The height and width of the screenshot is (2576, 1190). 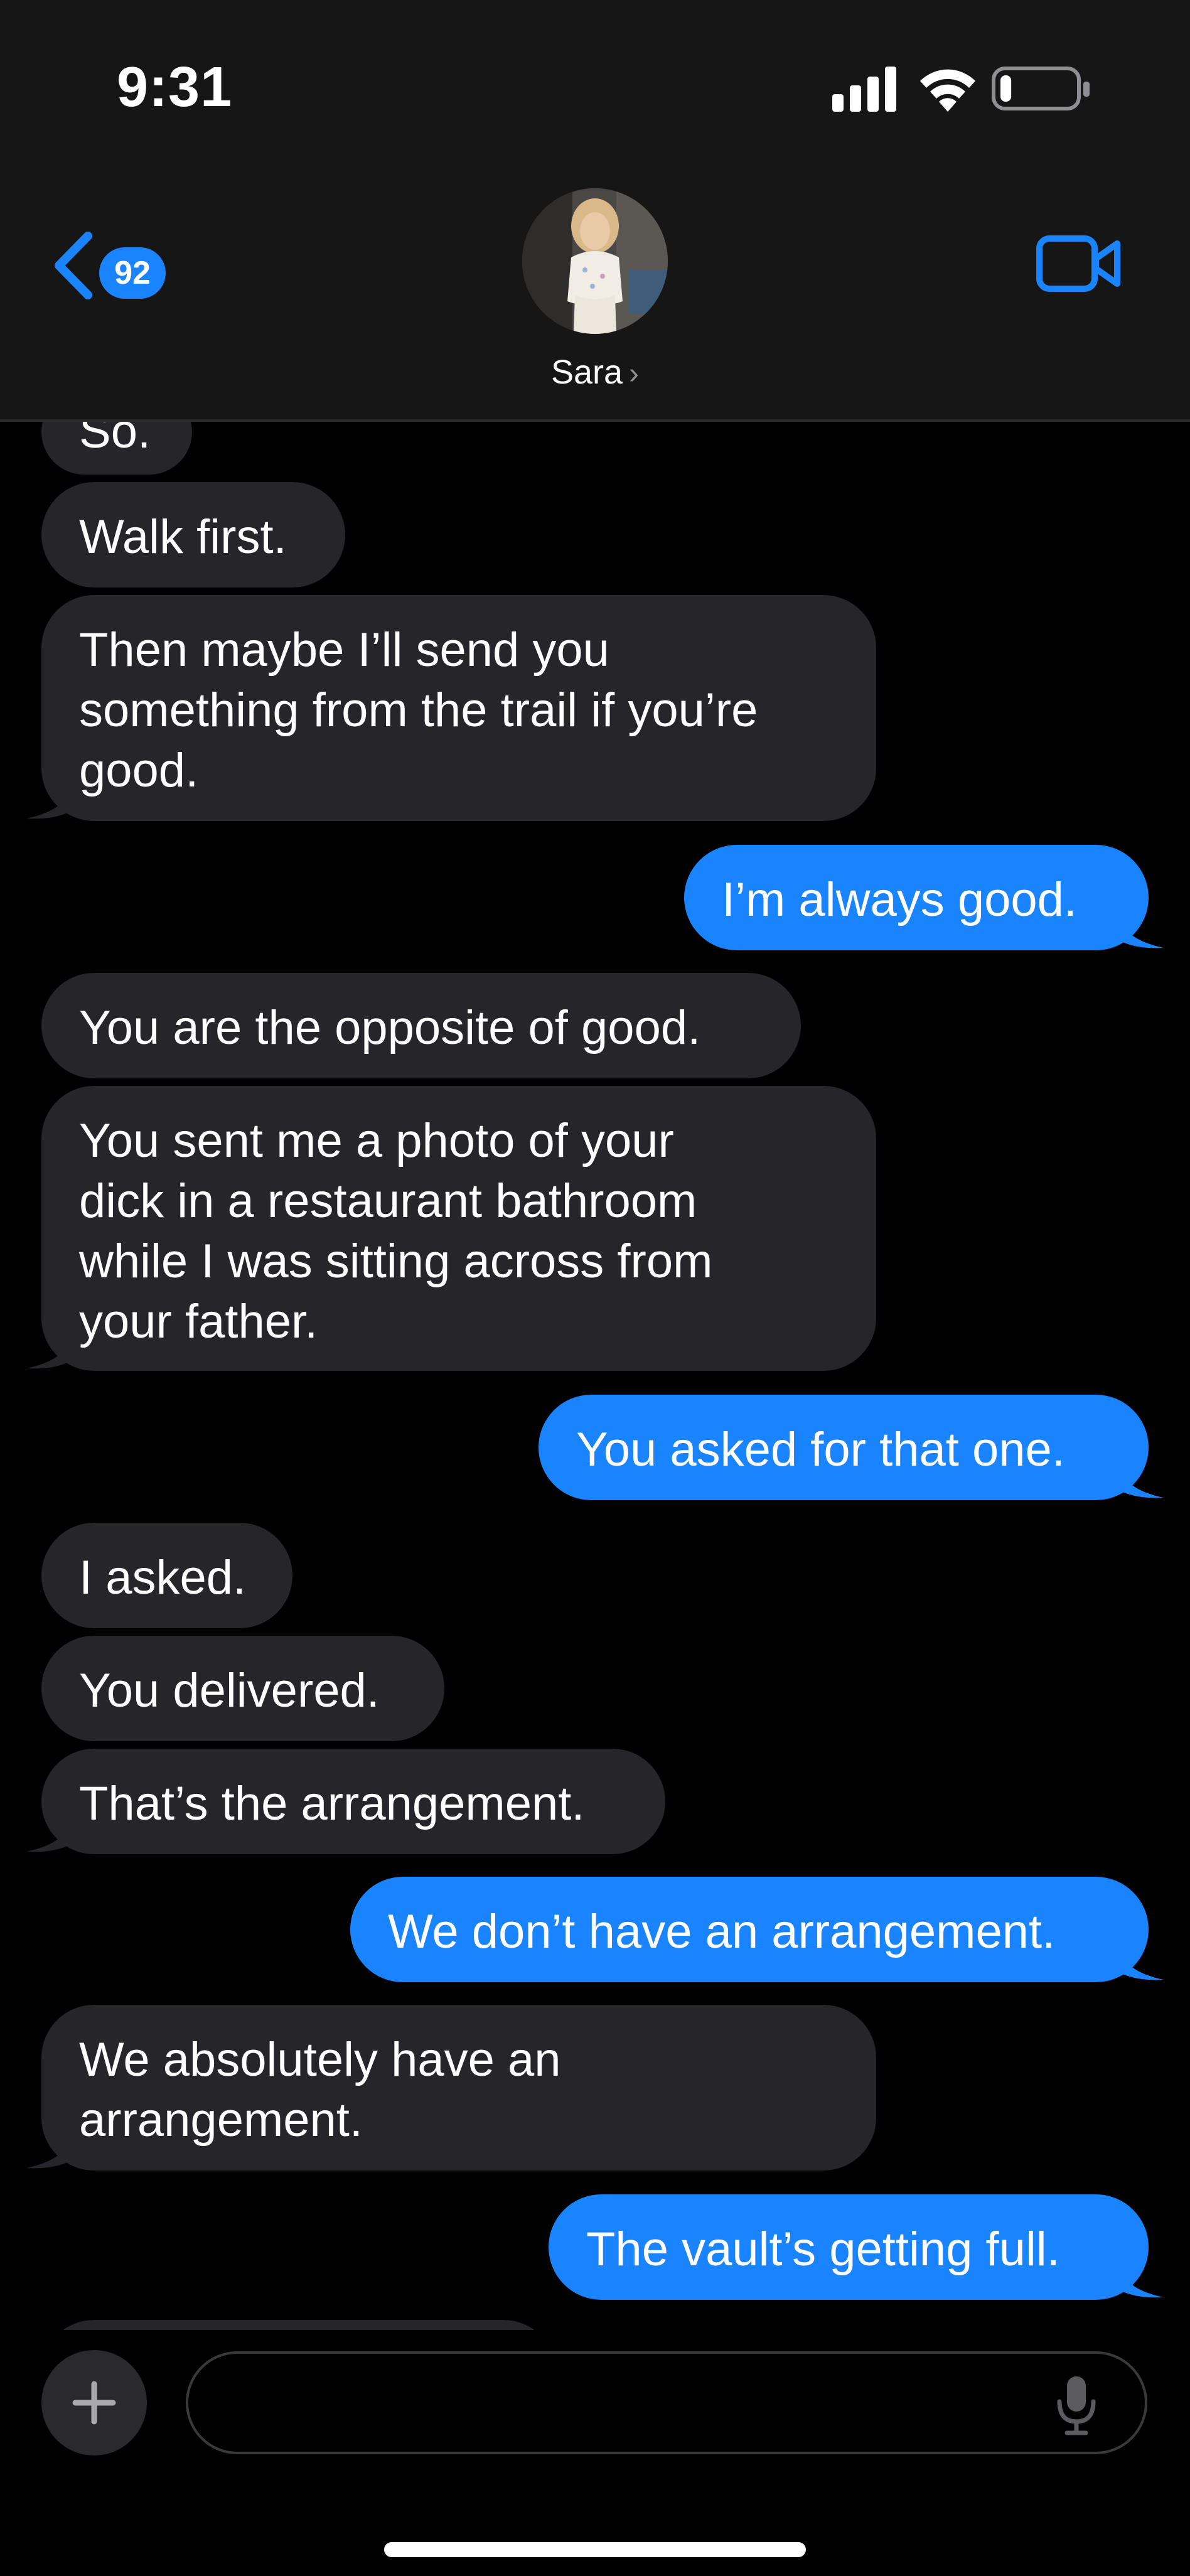 What do you see at coordinates (132, 273) in the screenshot?
I see `unread-count-badge: 92` at bounding box center [132, 273].